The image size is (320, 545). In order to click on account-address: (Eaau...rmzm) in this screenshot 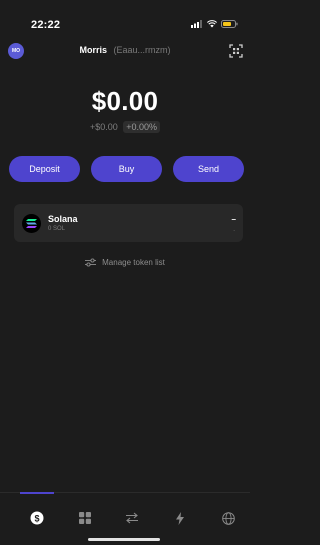, I will do `click(142, 50)`.